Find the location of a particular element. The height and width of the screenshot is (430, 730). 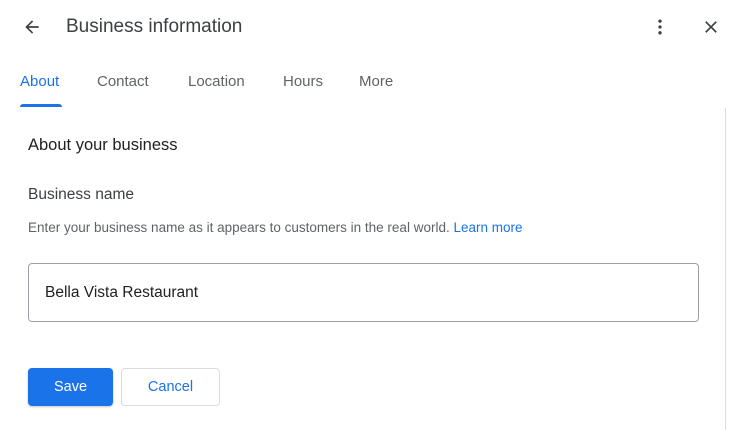

more-vert-icon is located at coordinates (660, 27).